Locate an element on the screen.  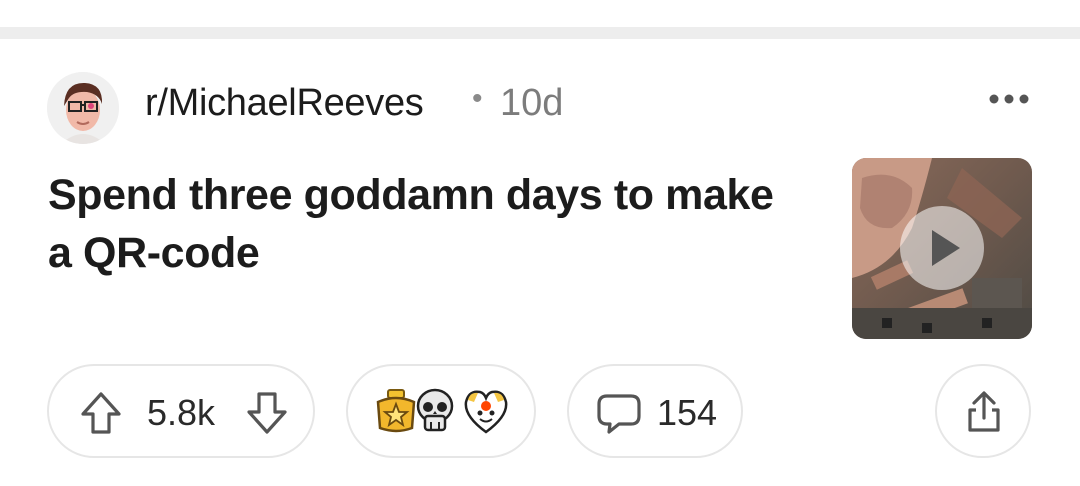
comments-button: 154 is located at coordinates (655, 411).